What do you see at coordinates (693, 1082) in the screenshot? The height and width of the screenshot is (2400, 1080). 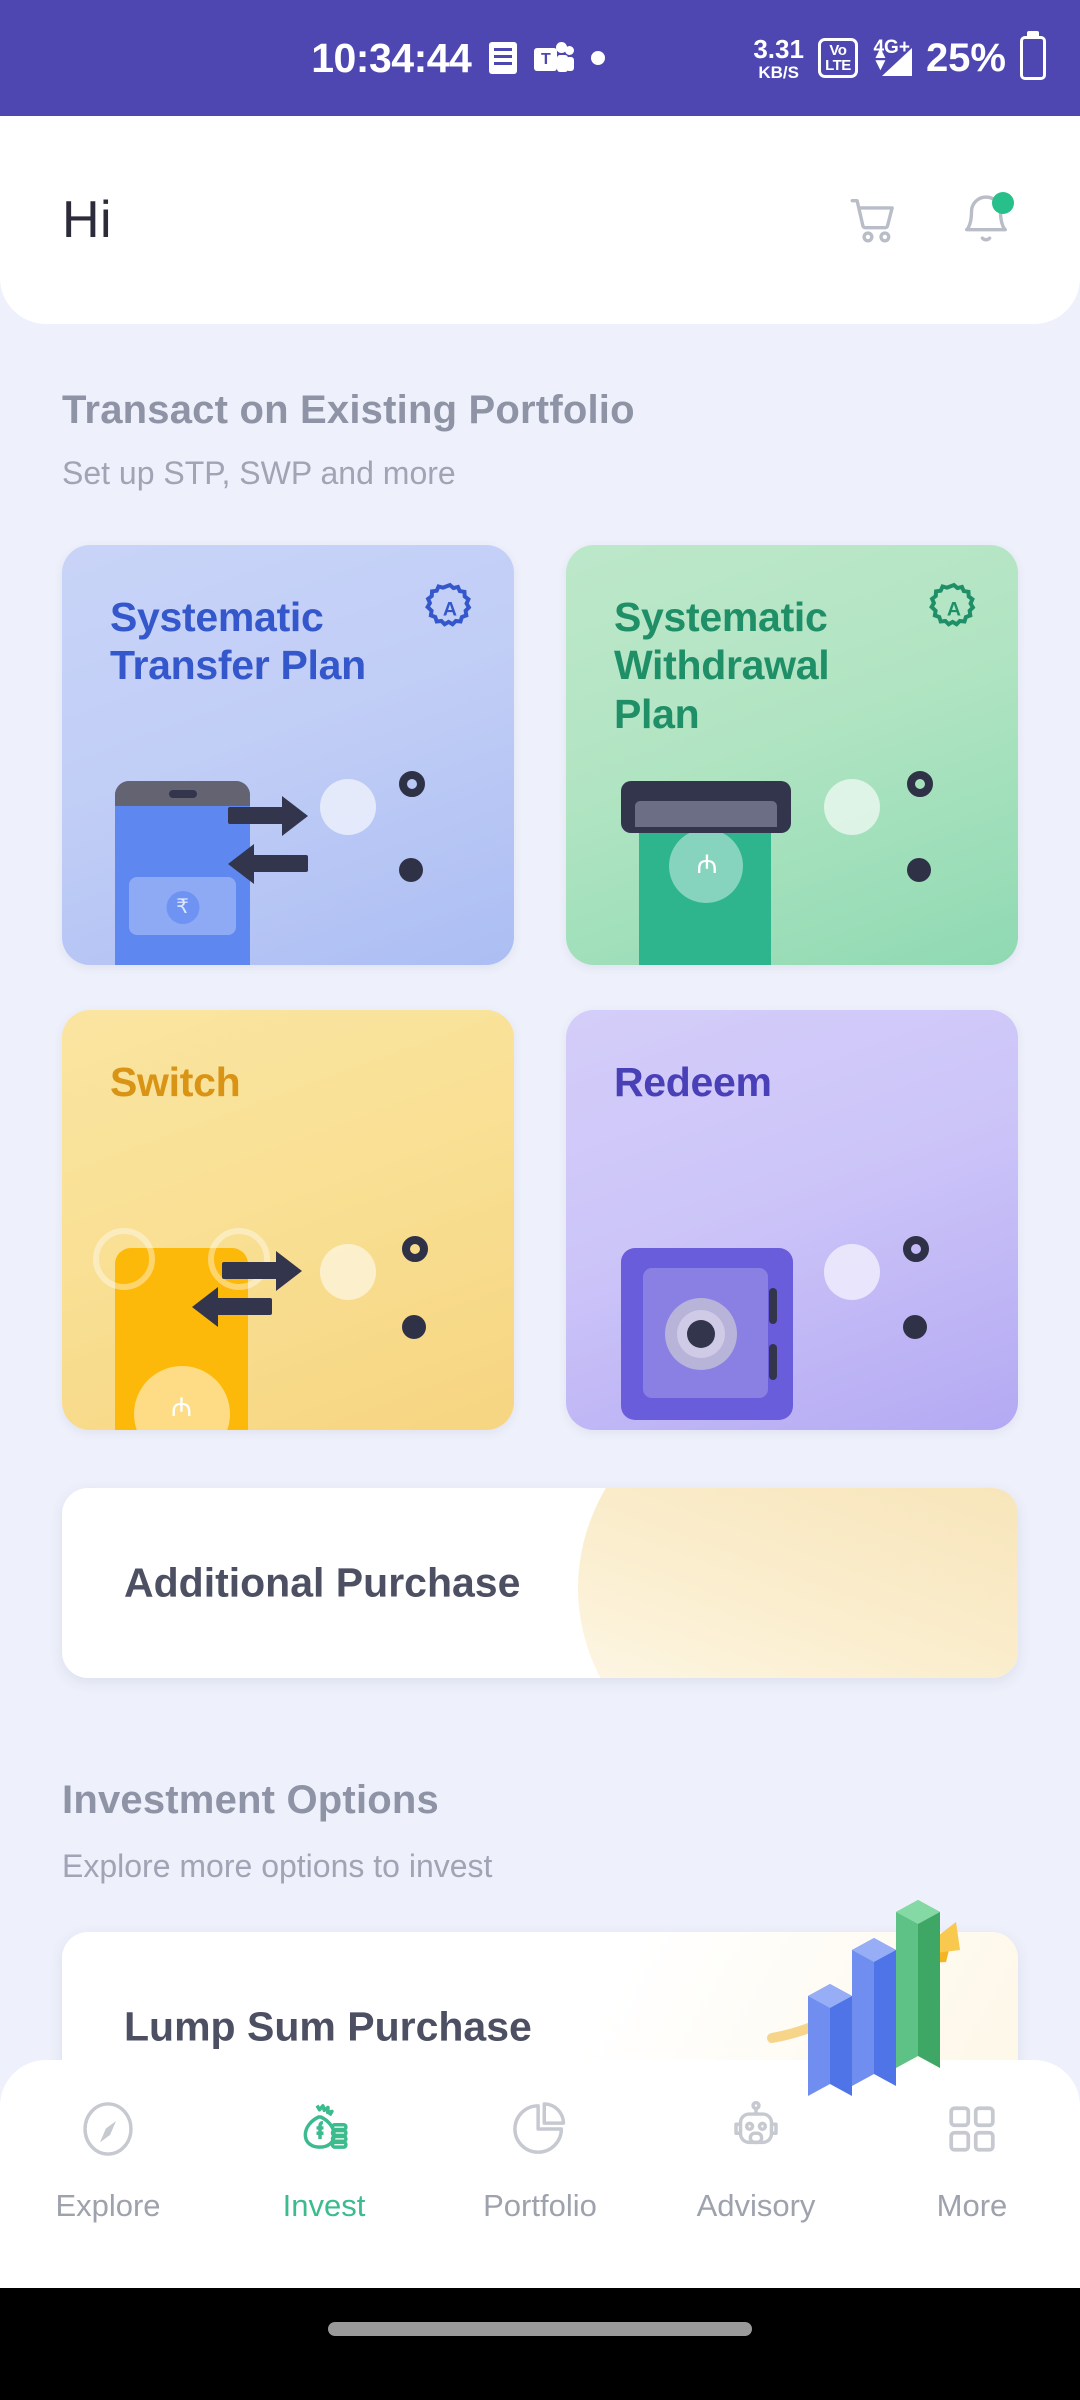 I see `card-title: Redeem` at bounding box center [693, 1082].